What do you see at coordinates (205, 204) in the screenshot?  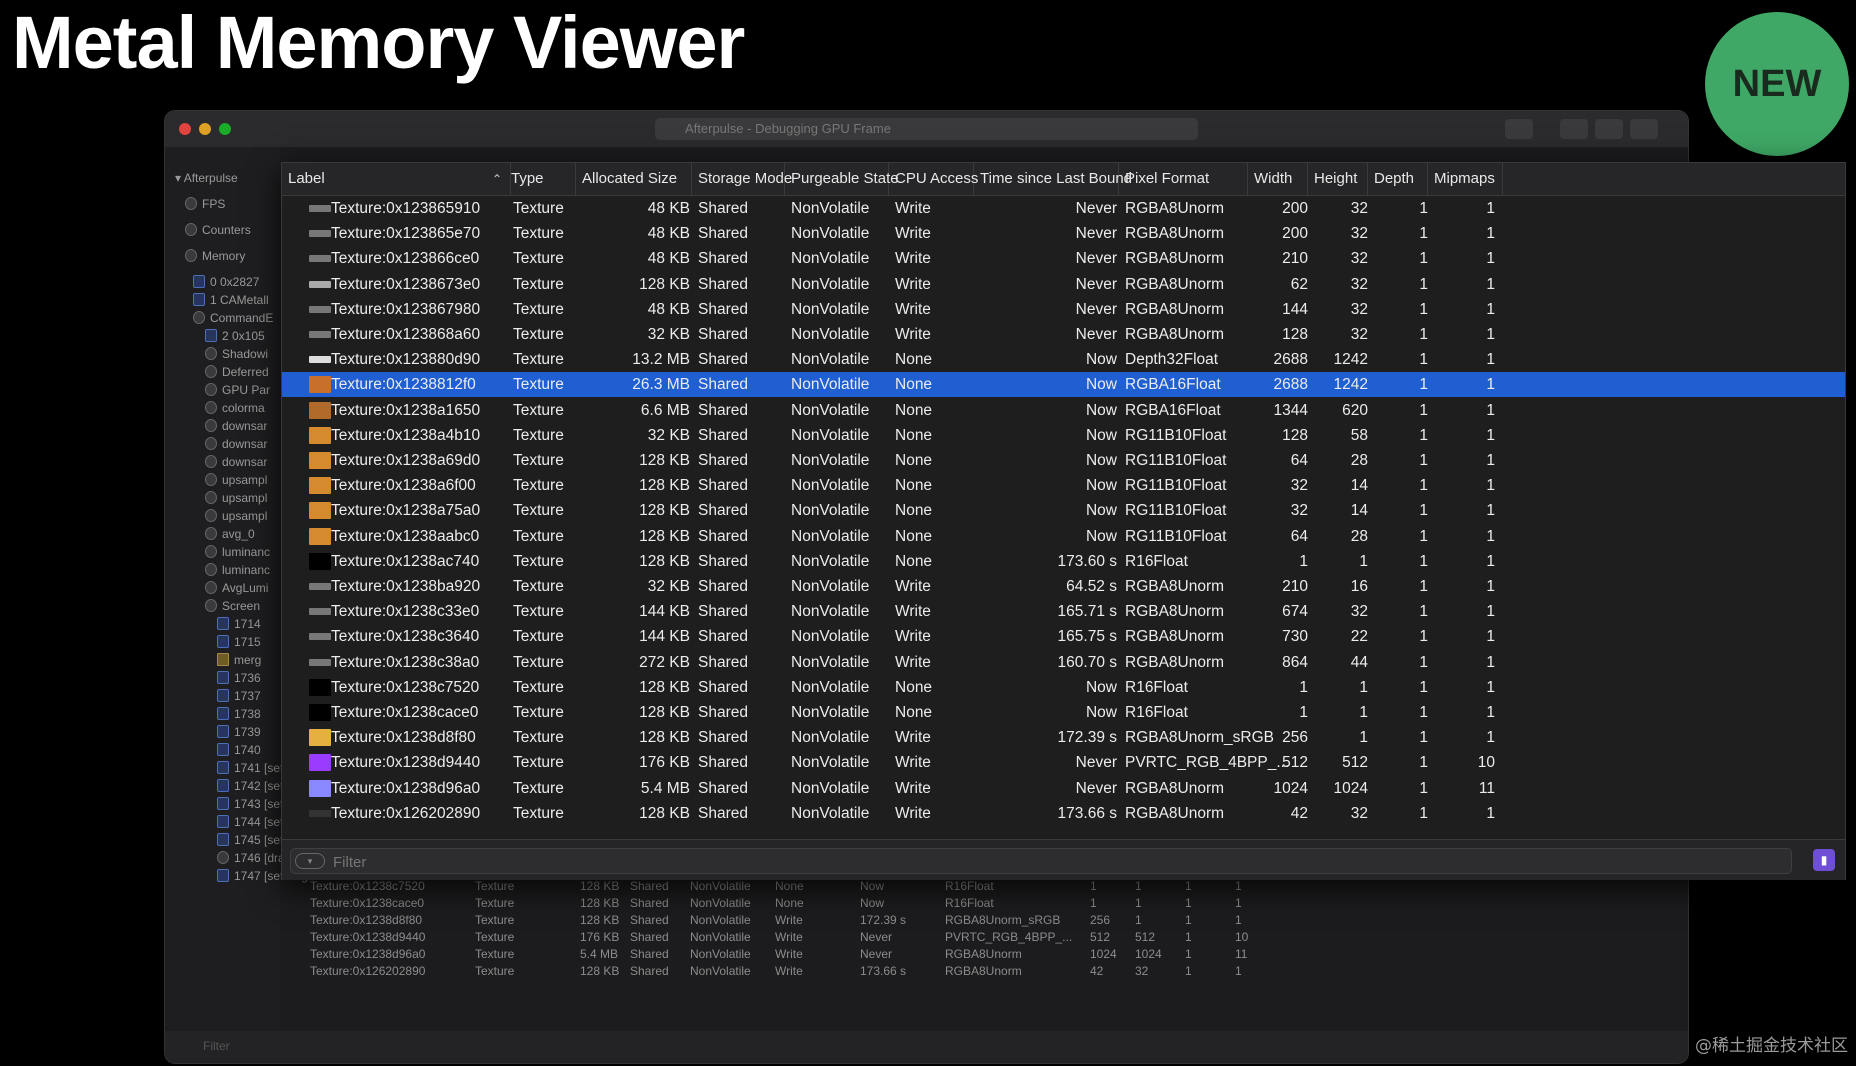 I see `sidebar-item: FPS` at bounding box center [205, 204].